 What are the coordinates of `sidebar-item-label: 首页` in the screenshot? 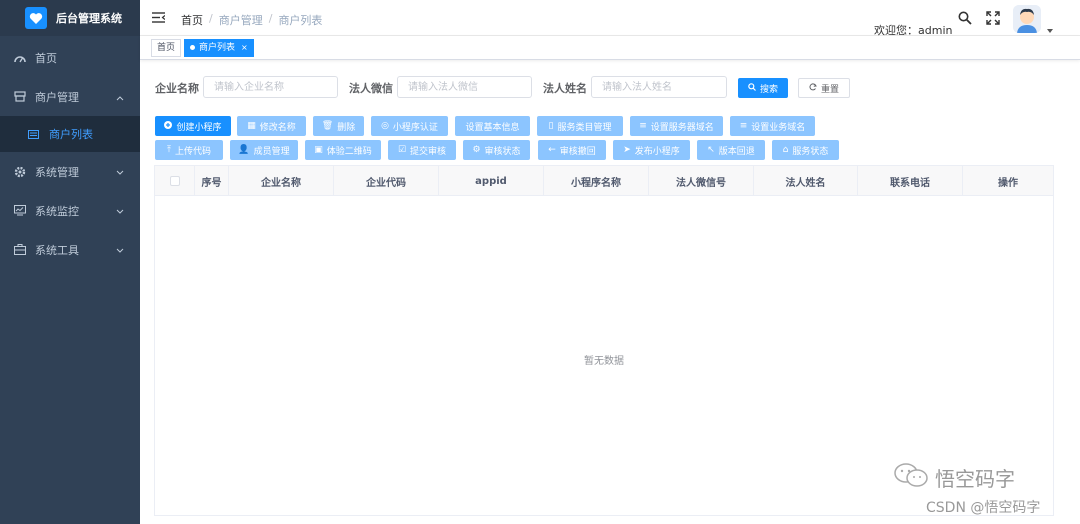 It's located at (46, 58).